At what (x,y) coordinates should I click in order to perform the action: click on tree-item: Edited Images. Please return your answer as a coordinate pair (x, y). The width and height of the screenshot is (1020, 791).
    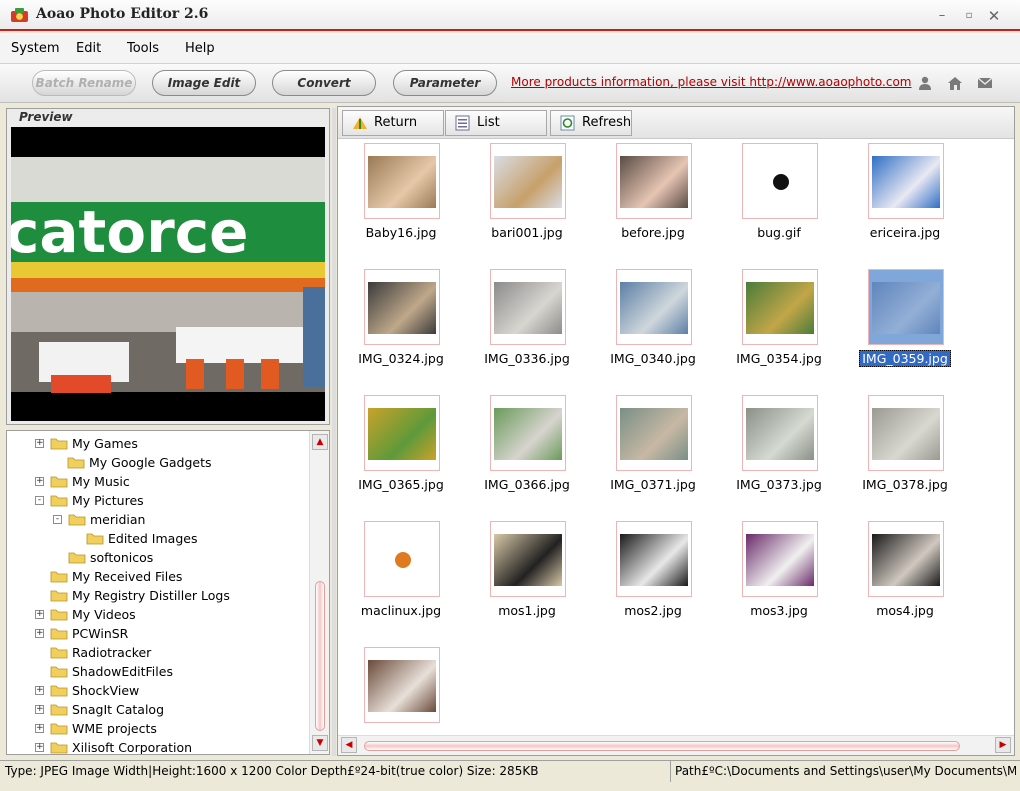
    Looking at the image, I should click on (157, 538).